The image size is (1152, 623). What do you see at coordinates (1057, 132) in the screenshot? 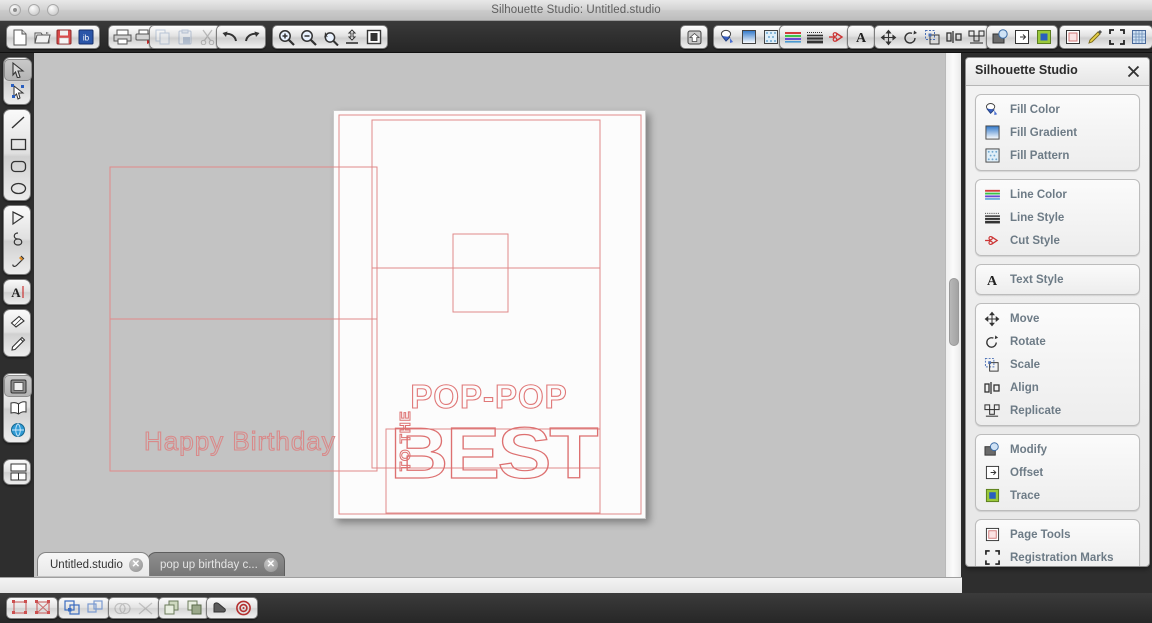
I see `panel-item-fill-gradient: Fill Gradient` at bounding box center [1057, 132].